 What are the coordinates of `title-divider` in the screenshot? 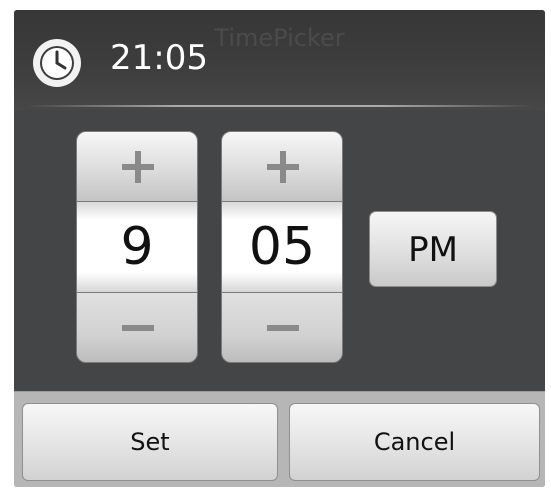 It's located at (279, 106).